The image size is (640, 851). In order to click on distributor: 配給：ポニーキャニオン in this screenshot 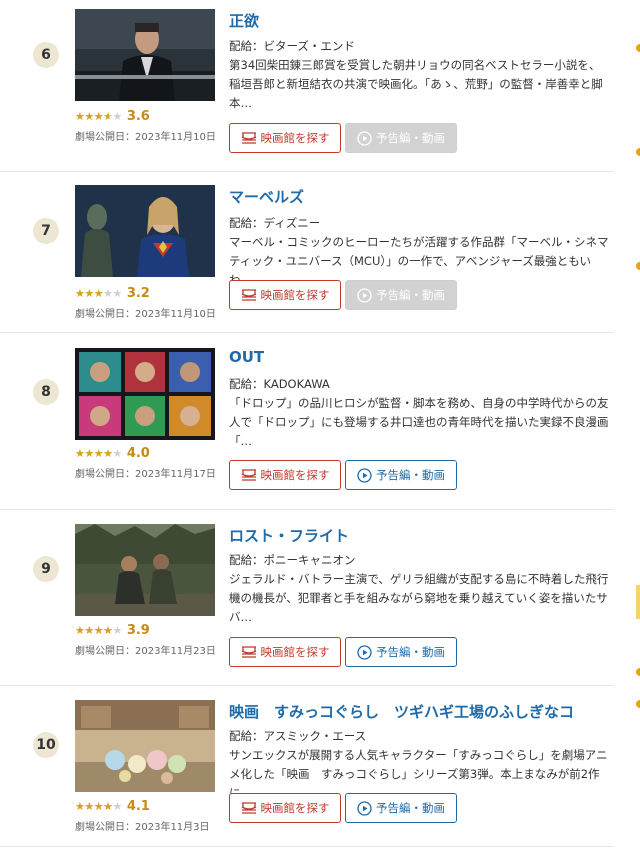, I will do `click(292, 560)`.